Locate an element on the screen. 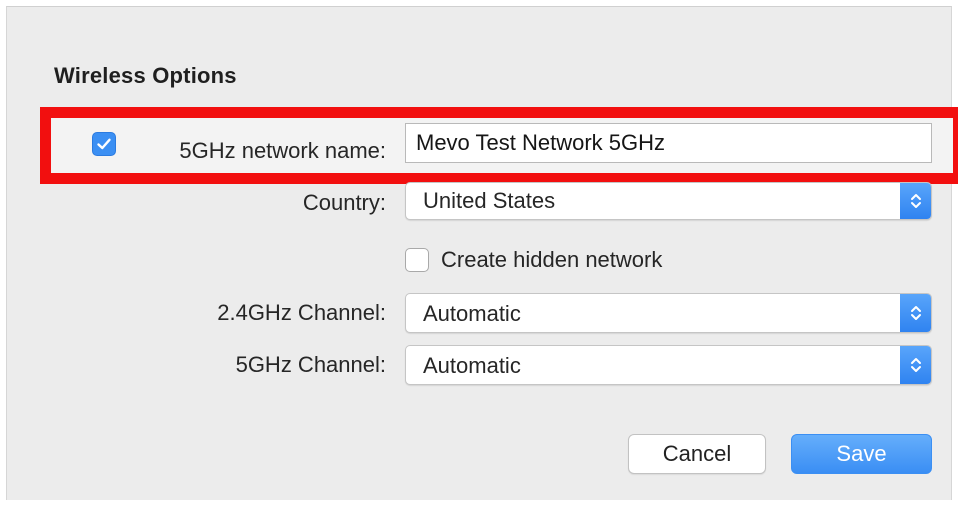 The height and width of the screenshot is (506, 958). country-select: United States is located at coordinates (668, 201).